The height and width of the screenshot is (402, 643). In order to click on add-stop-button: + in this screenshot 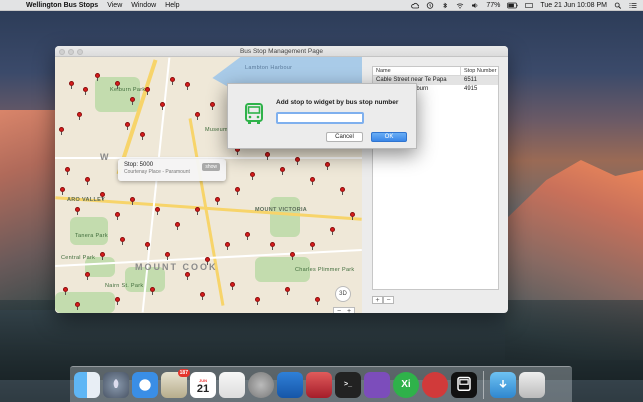, I will do `click(377, 300)`.